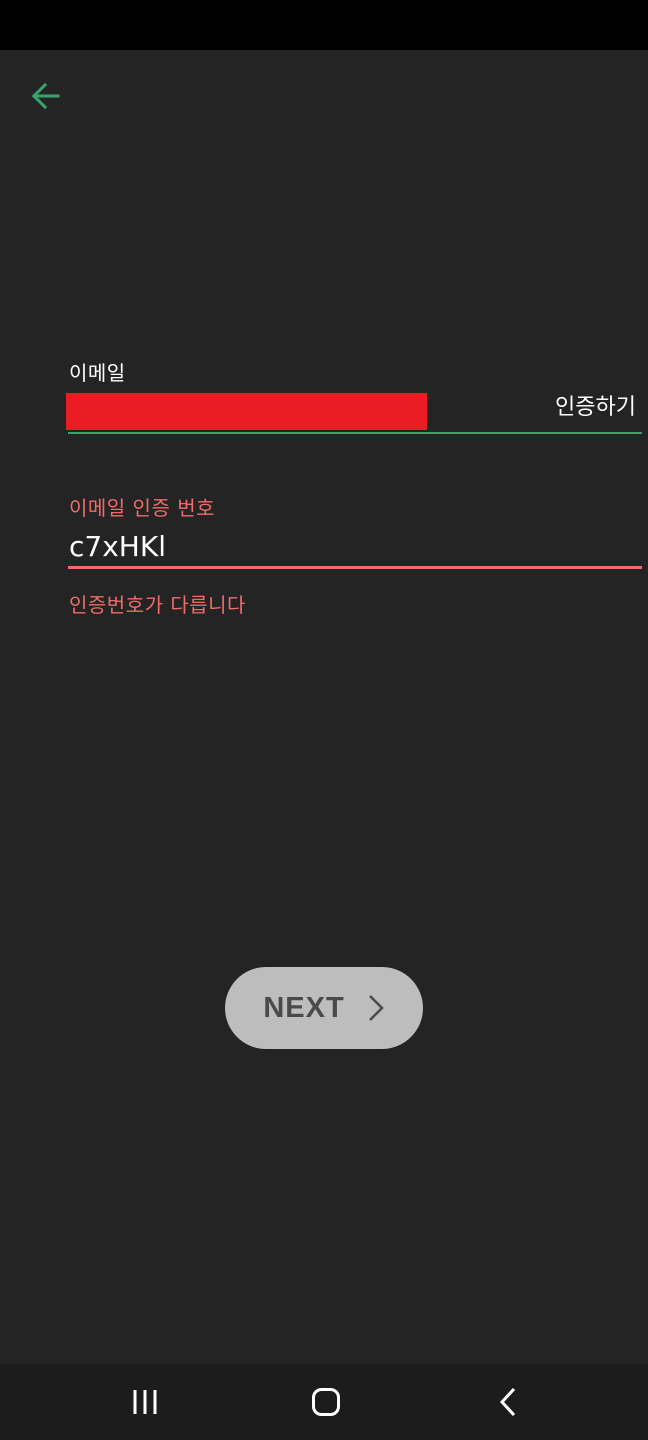 Image resolution: width=648 pixels, height=1440 pixels. Describe the element at coordinates (376, 1008) in the screenshot. I see `chevron-right-icon` at that location.